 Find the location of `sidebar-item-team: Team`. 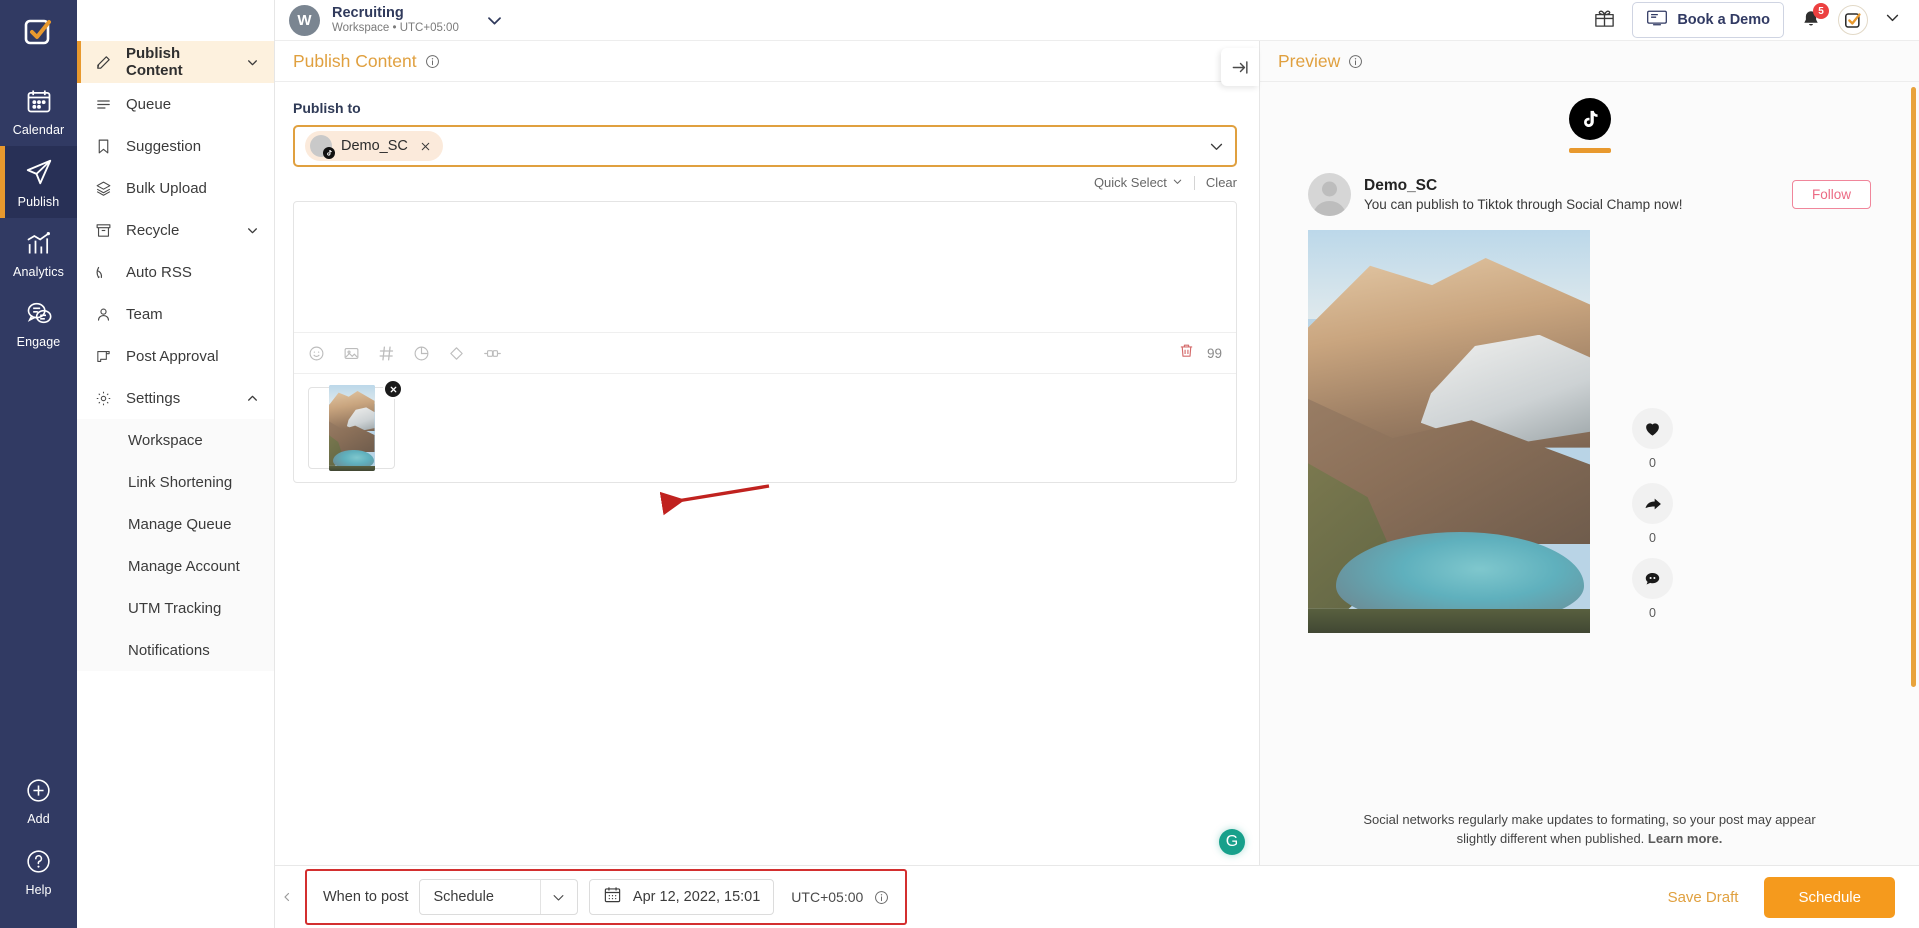

sidebar-item-team: Team is located at coordinates (175, 314).